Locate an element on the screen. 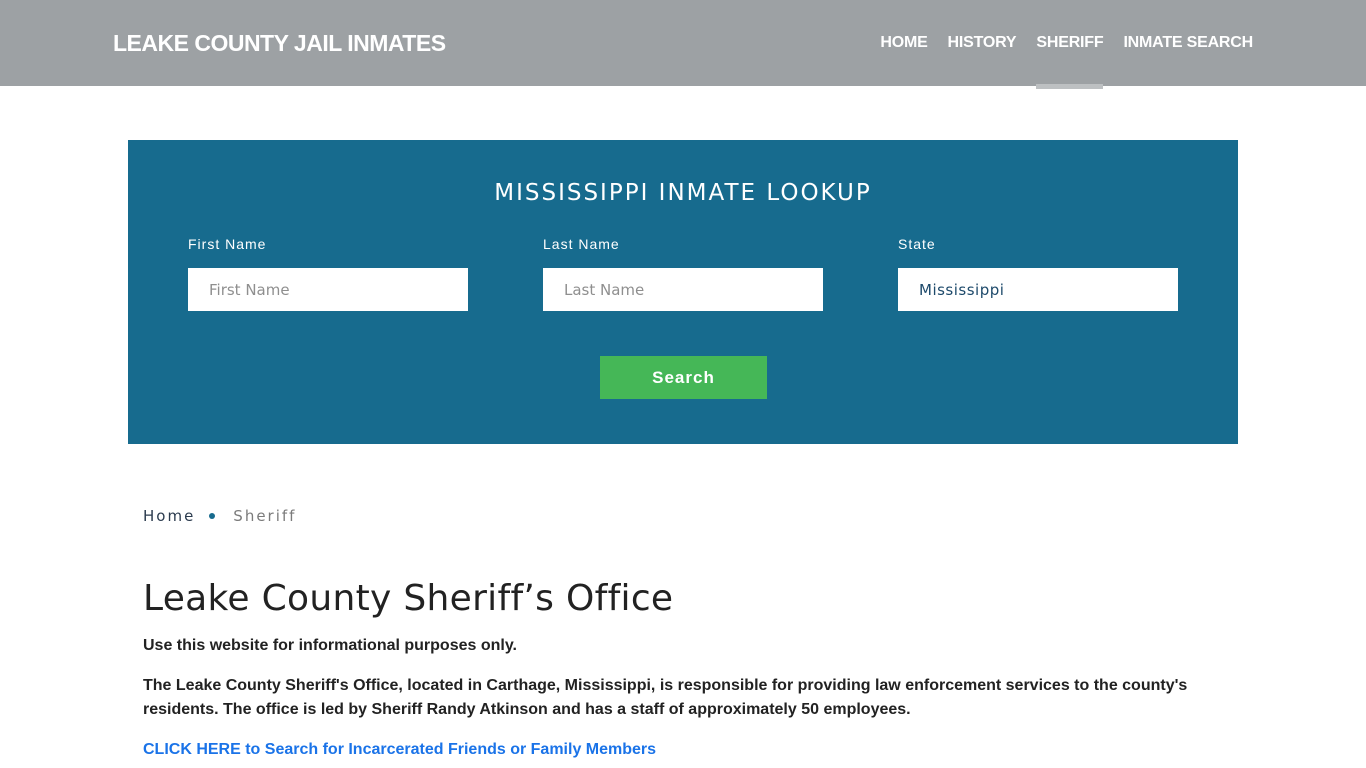 The width and height of the screenshot is (1366, 768). breadcrumb-current: Sheriff is located at coordinates (265, 516).